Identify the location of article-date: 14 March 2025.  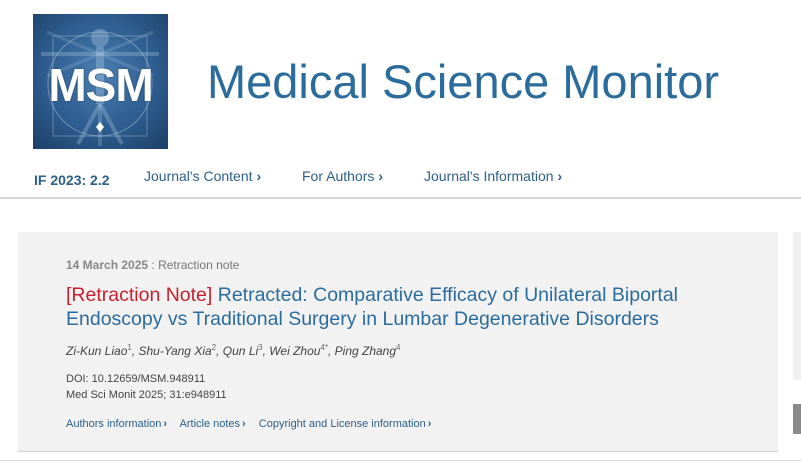
(107, 265).